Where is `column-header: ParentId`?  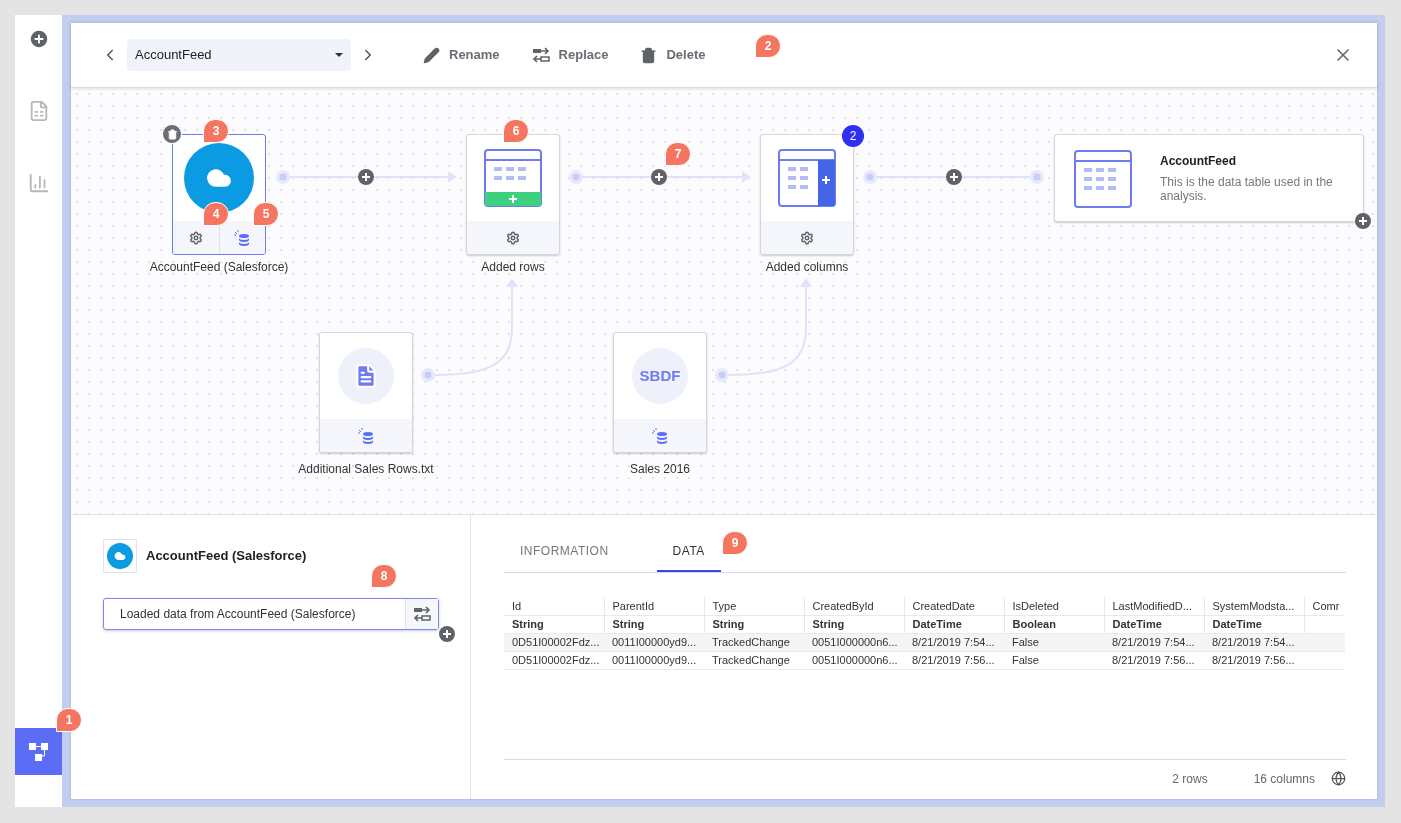
column-header: ParentId is located at coordinates (654, 606).